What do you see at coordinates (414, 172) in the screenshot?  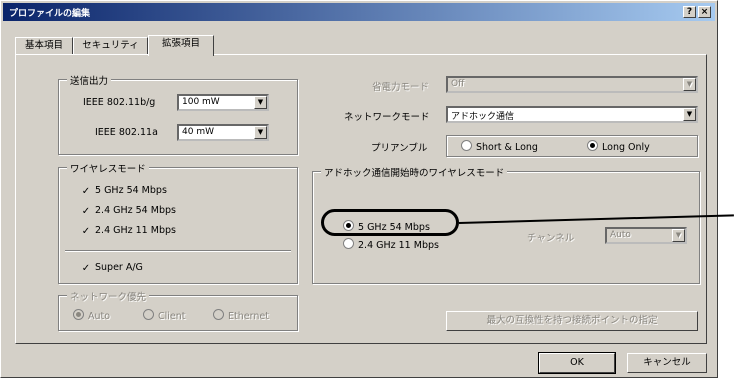 I see `adhoc-wireless-mode-title: アドホック通信開始時のワイヤレスモード` at bounding box center [414, 172].